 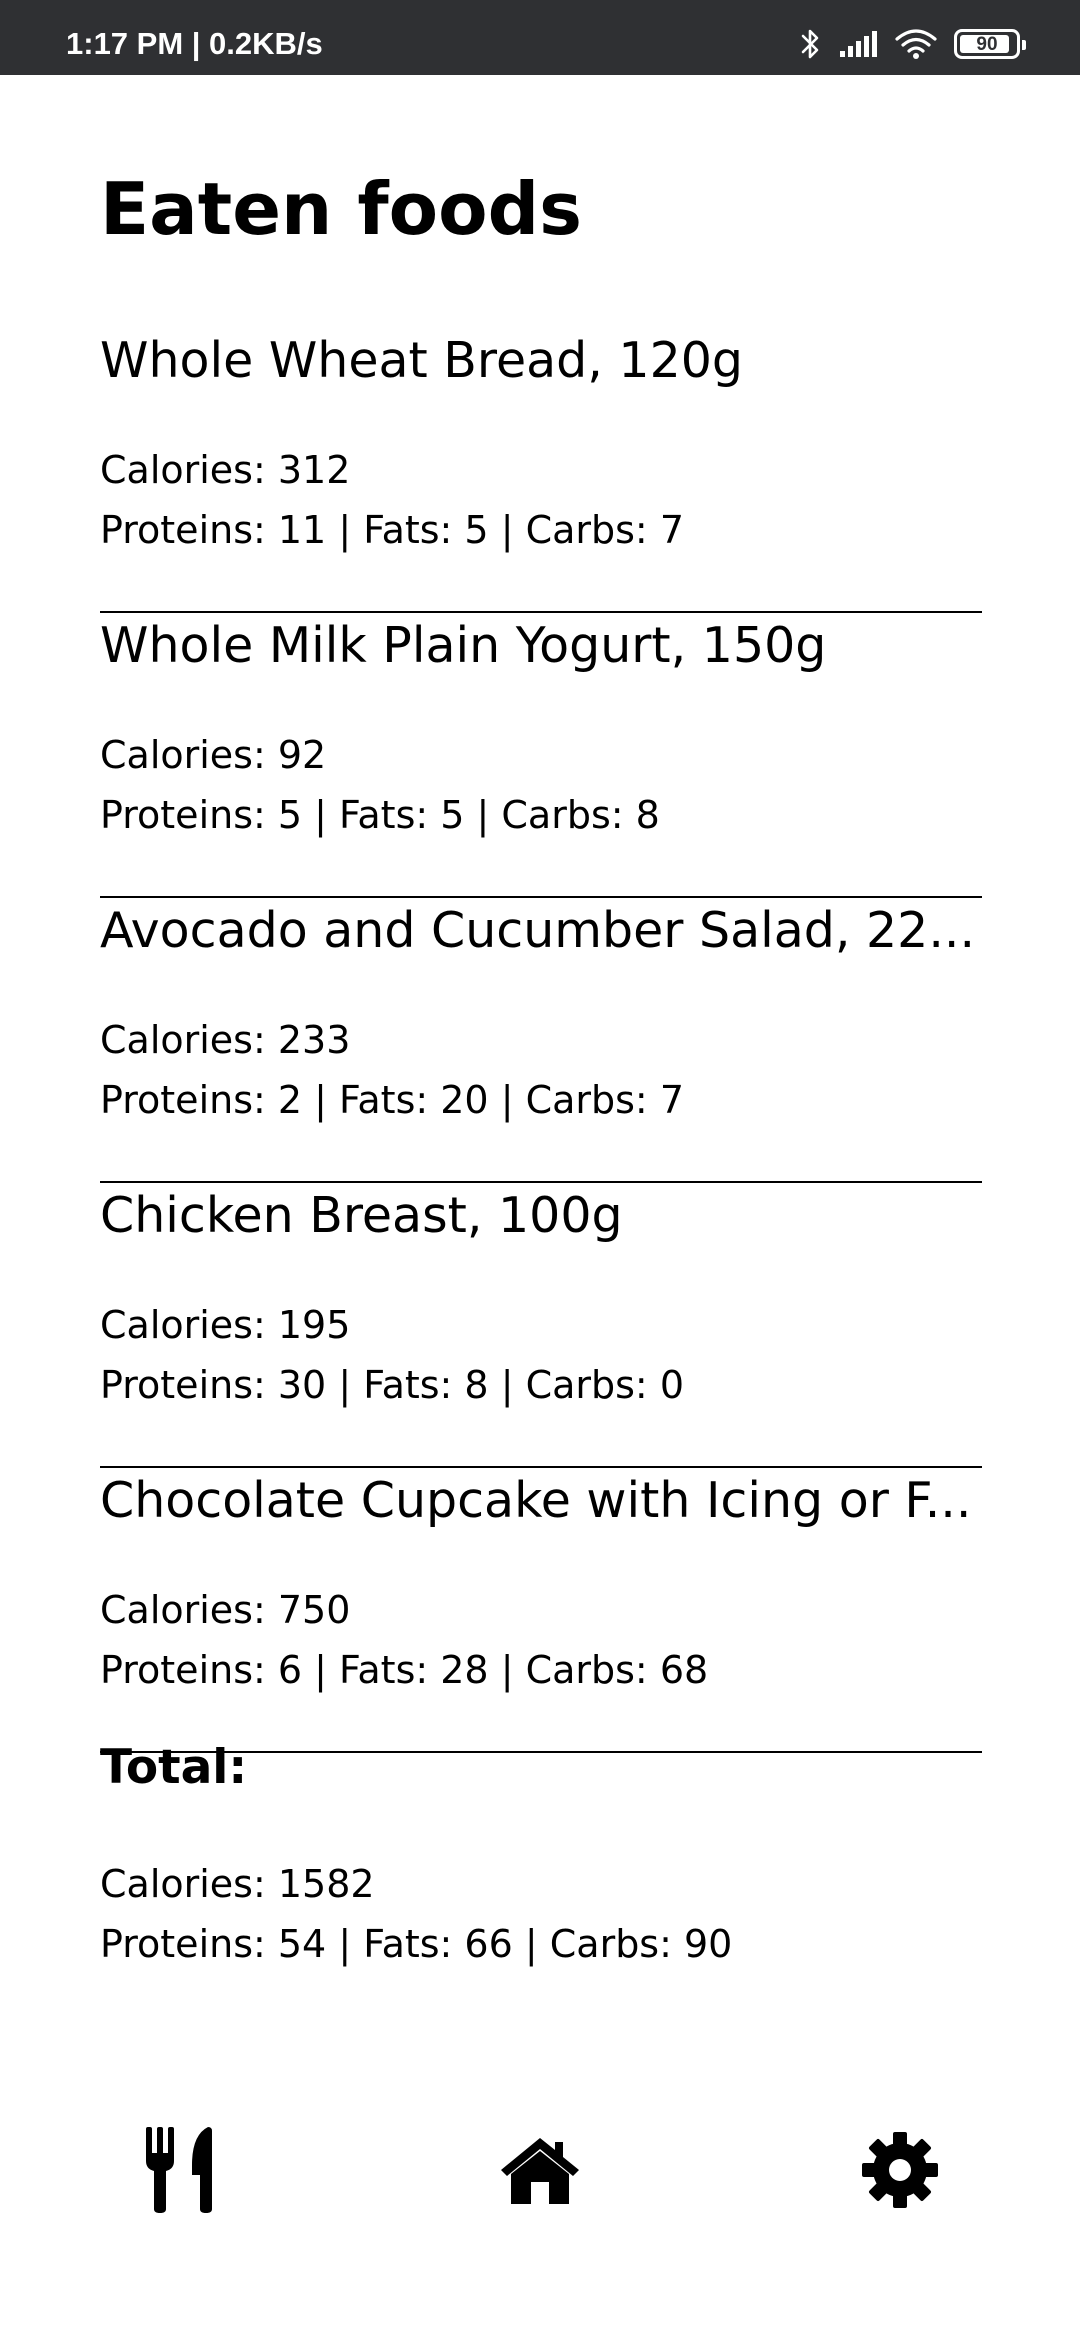 What do you see at coordinates (194, 43) in the screenshot?
I see `status-time: 1:17 PM | 0.2KB/s` at bounding box center [194, 43].